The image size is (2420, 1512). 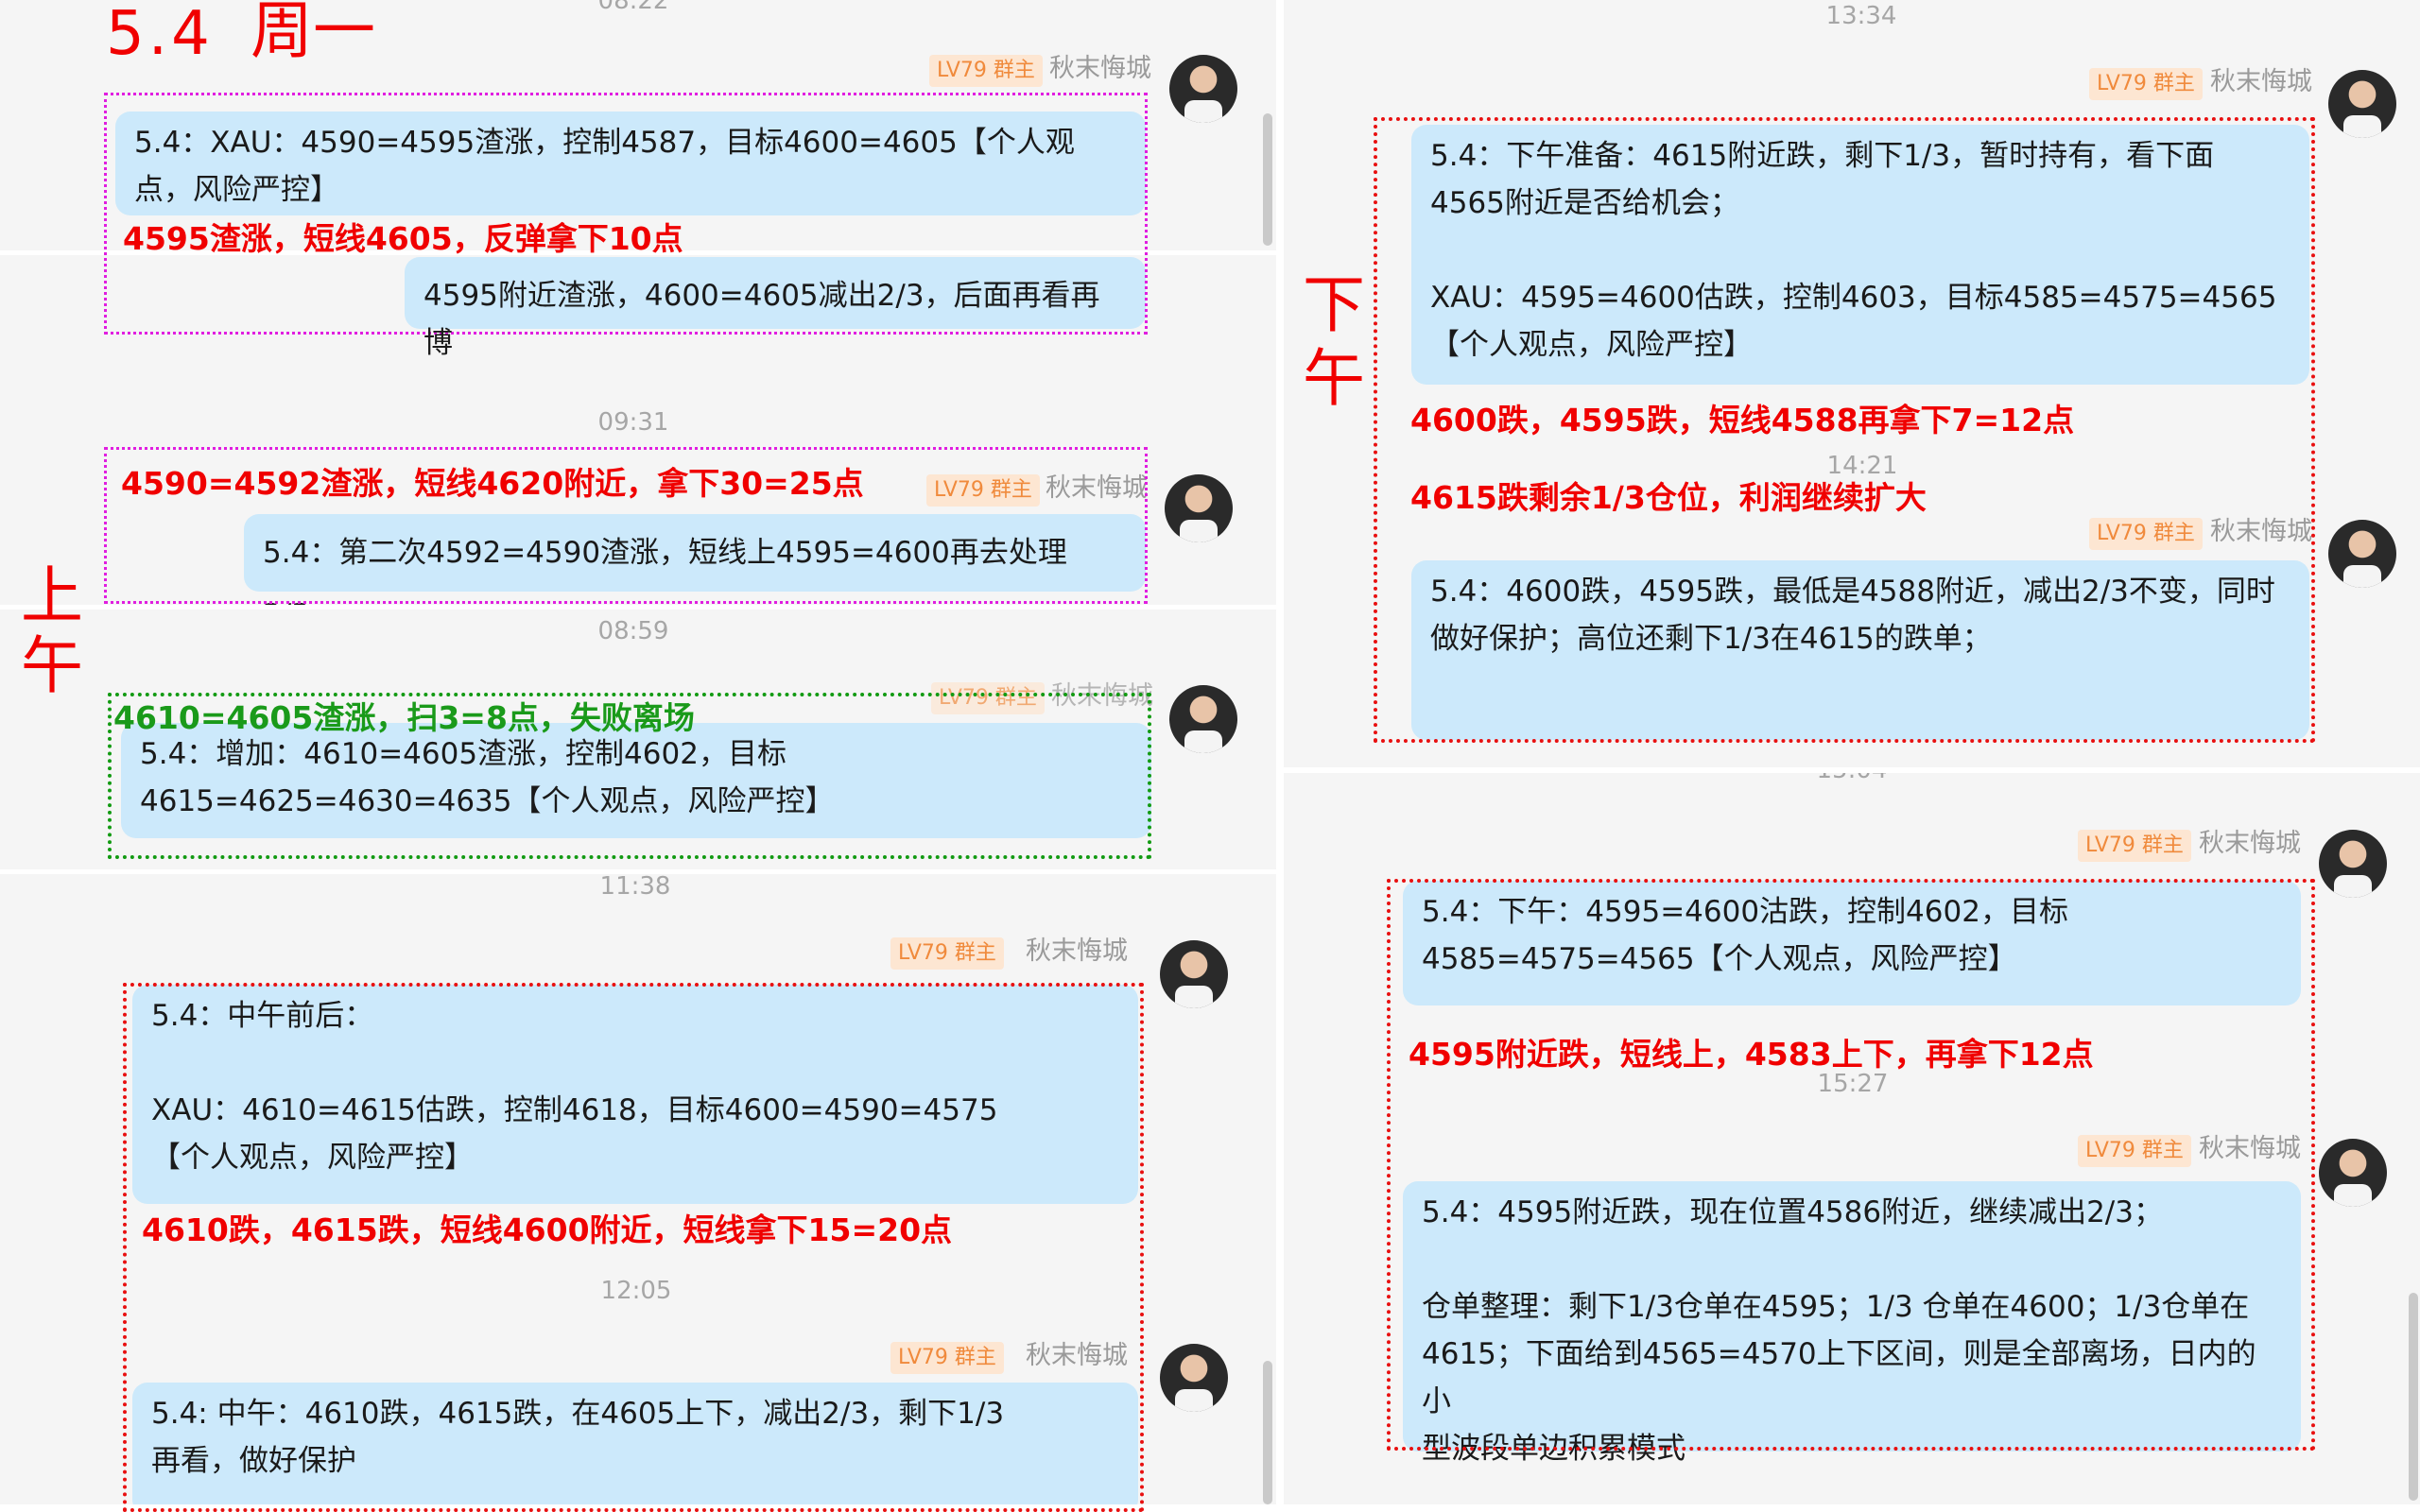 I want to click on result-note: 4600跌，4595跌，短线4588再拿下7=12点, so click(x=1743, y=420).